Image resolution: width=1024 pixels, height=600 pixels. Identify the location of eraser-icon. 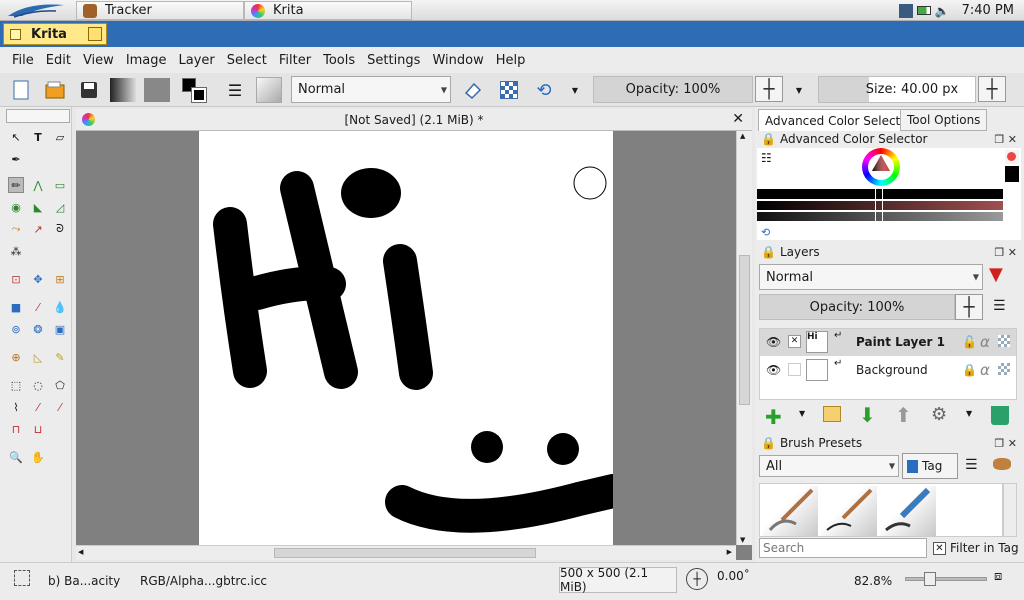
(473, 90).